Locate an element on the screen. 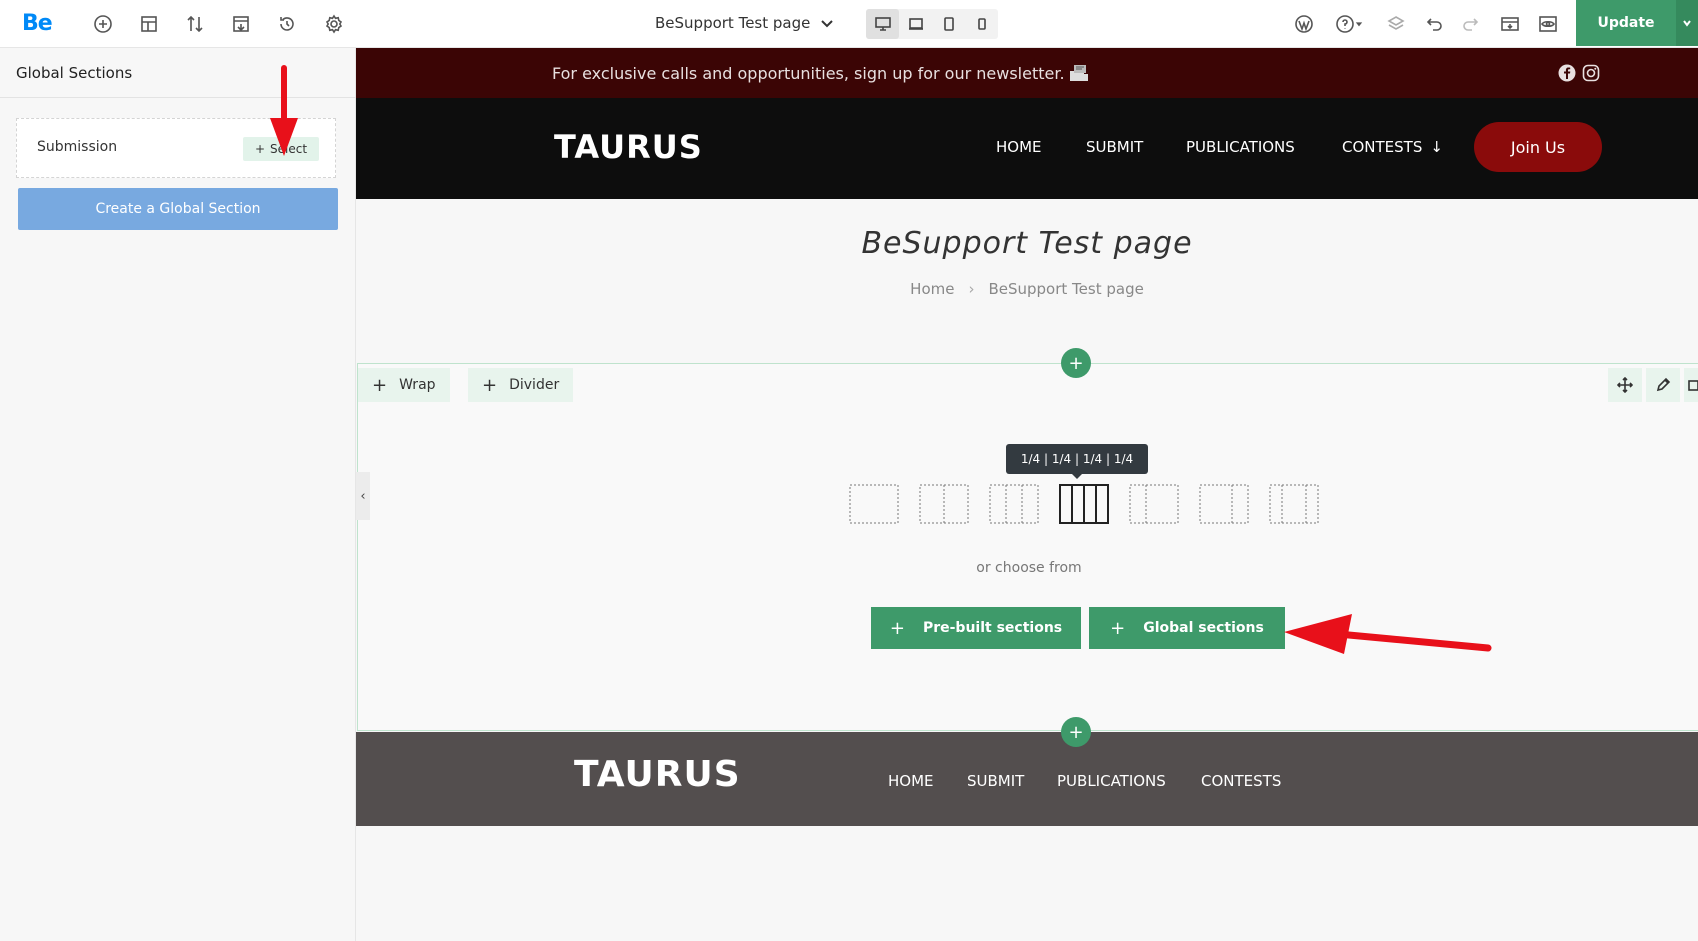 The width and height of the screenshot is (1698, 941). help-dropdown-caret-icon is located at coordinates (1359, 24).